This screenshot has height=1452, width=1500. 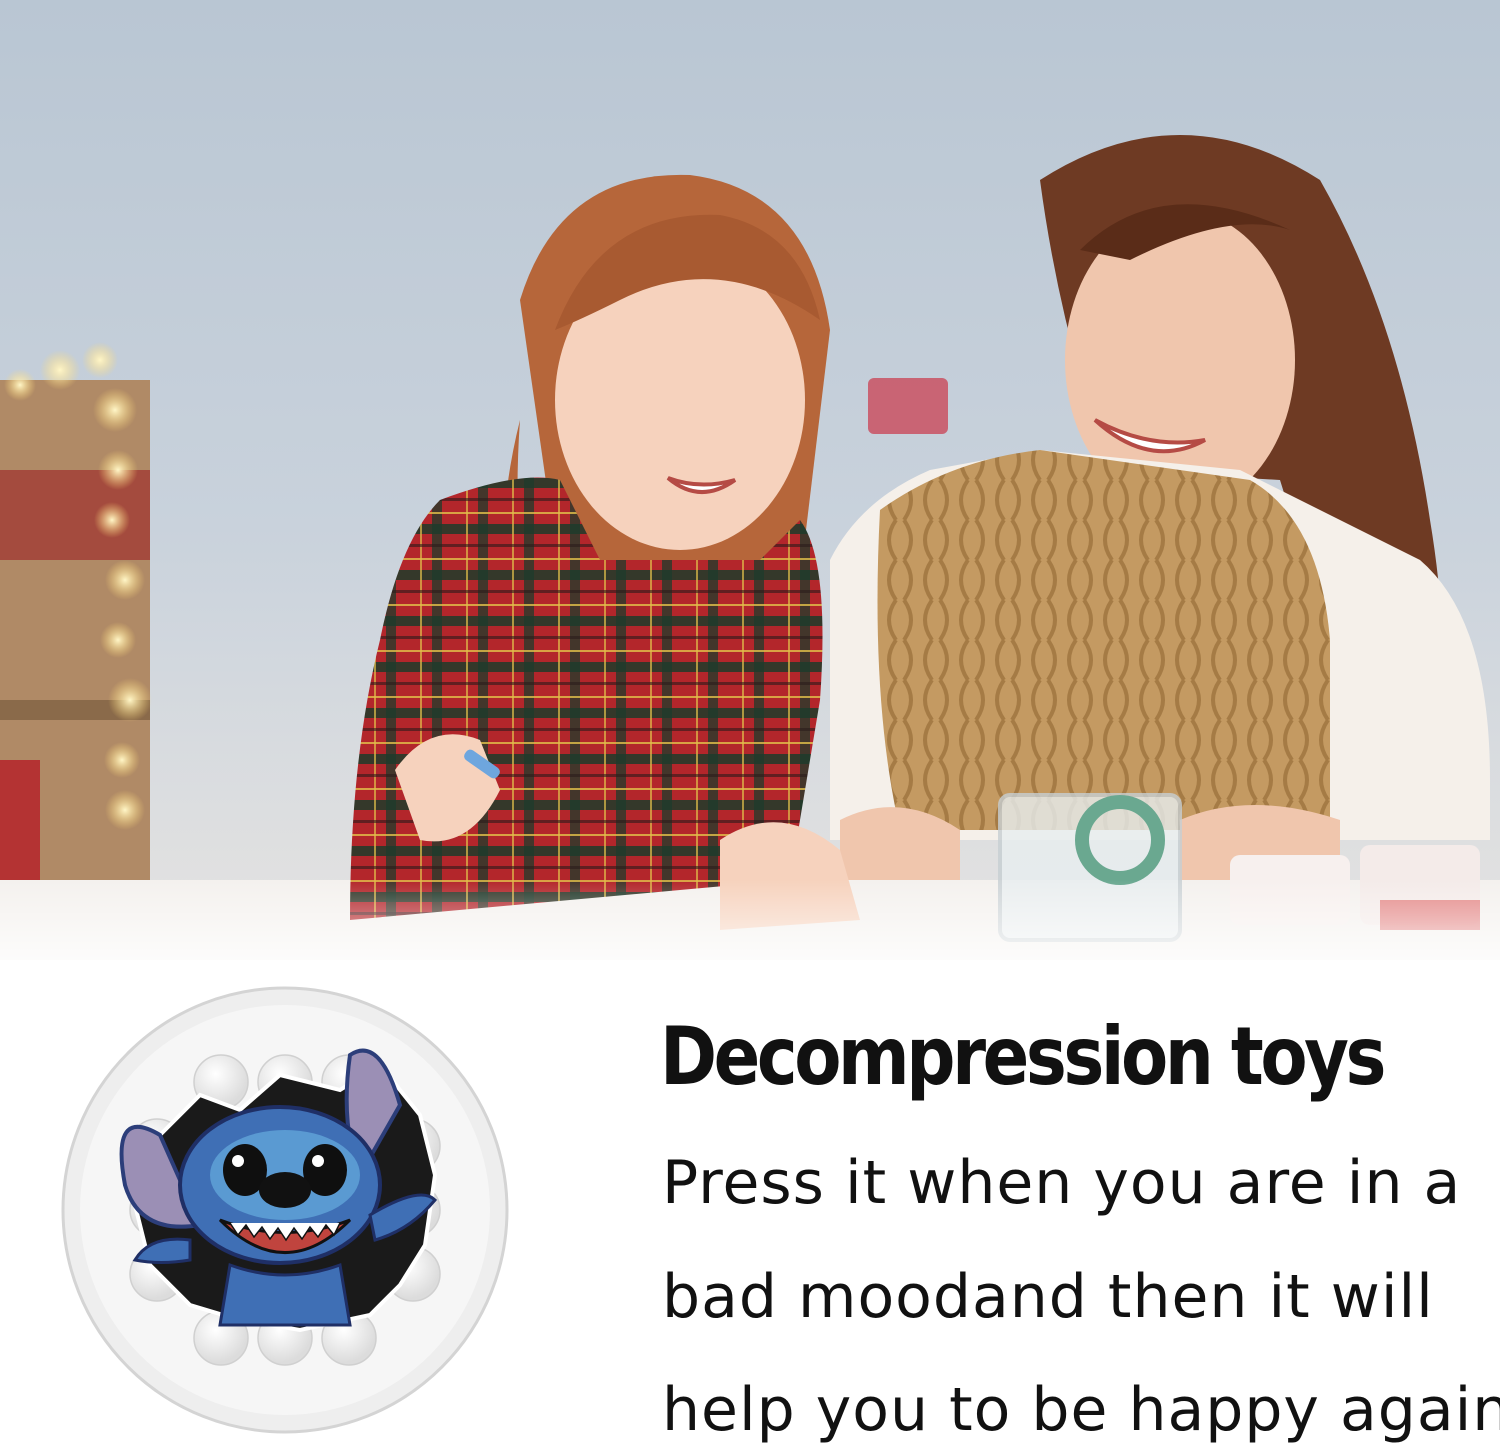 What do you see at coordinates (1023, 1056) in the screenshot?
I see `headline: Decompression toys` at bounding box center [1023, 1056].